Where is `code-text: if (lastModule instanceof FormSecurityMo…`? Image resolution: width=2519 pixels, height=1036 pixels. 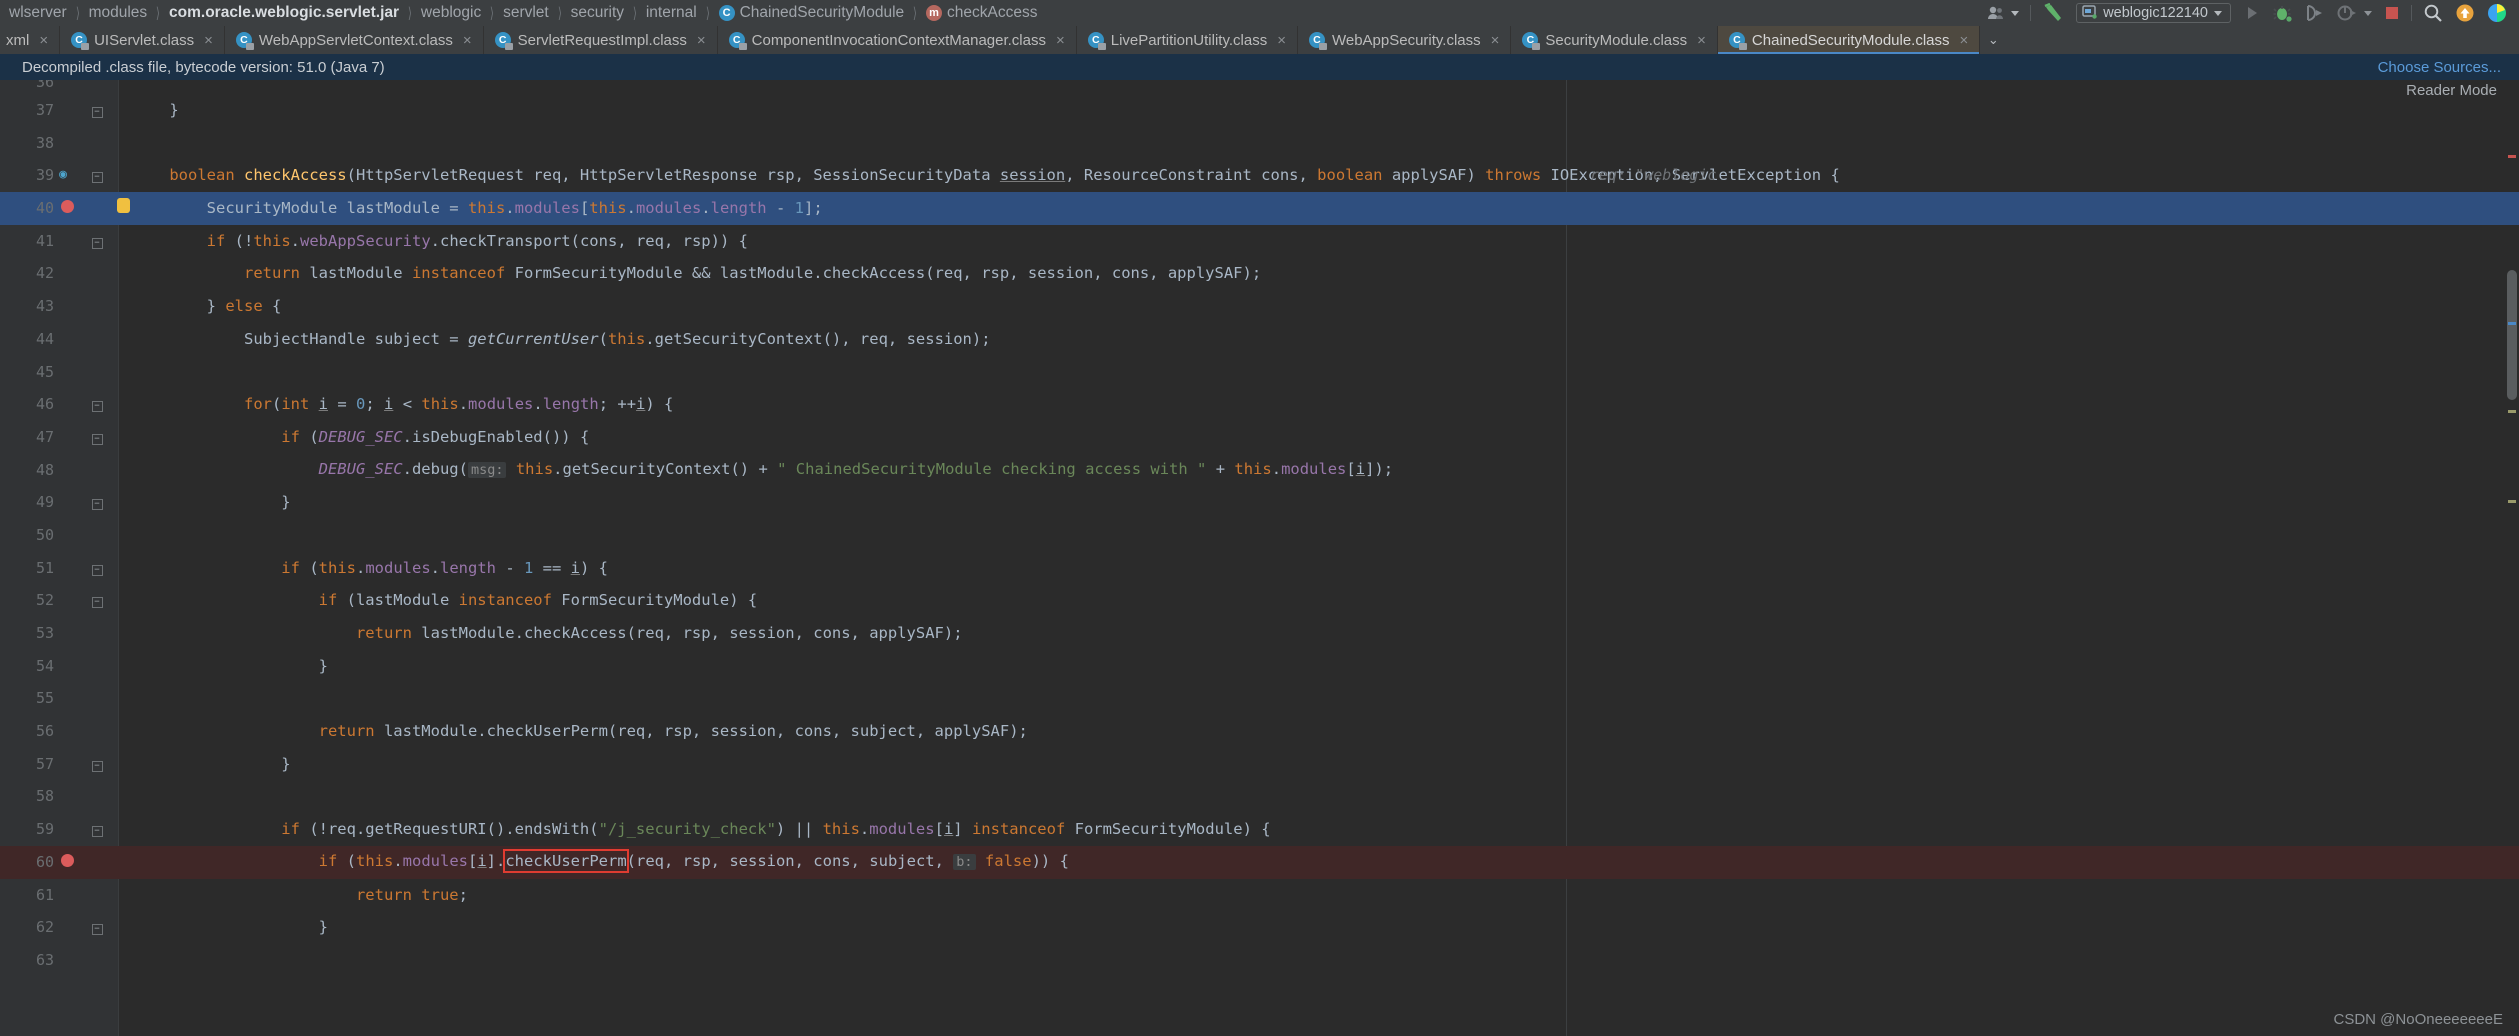 code-text: if (lastModule instanceof FormSecurityMo… is located at coordinates (445, 600).